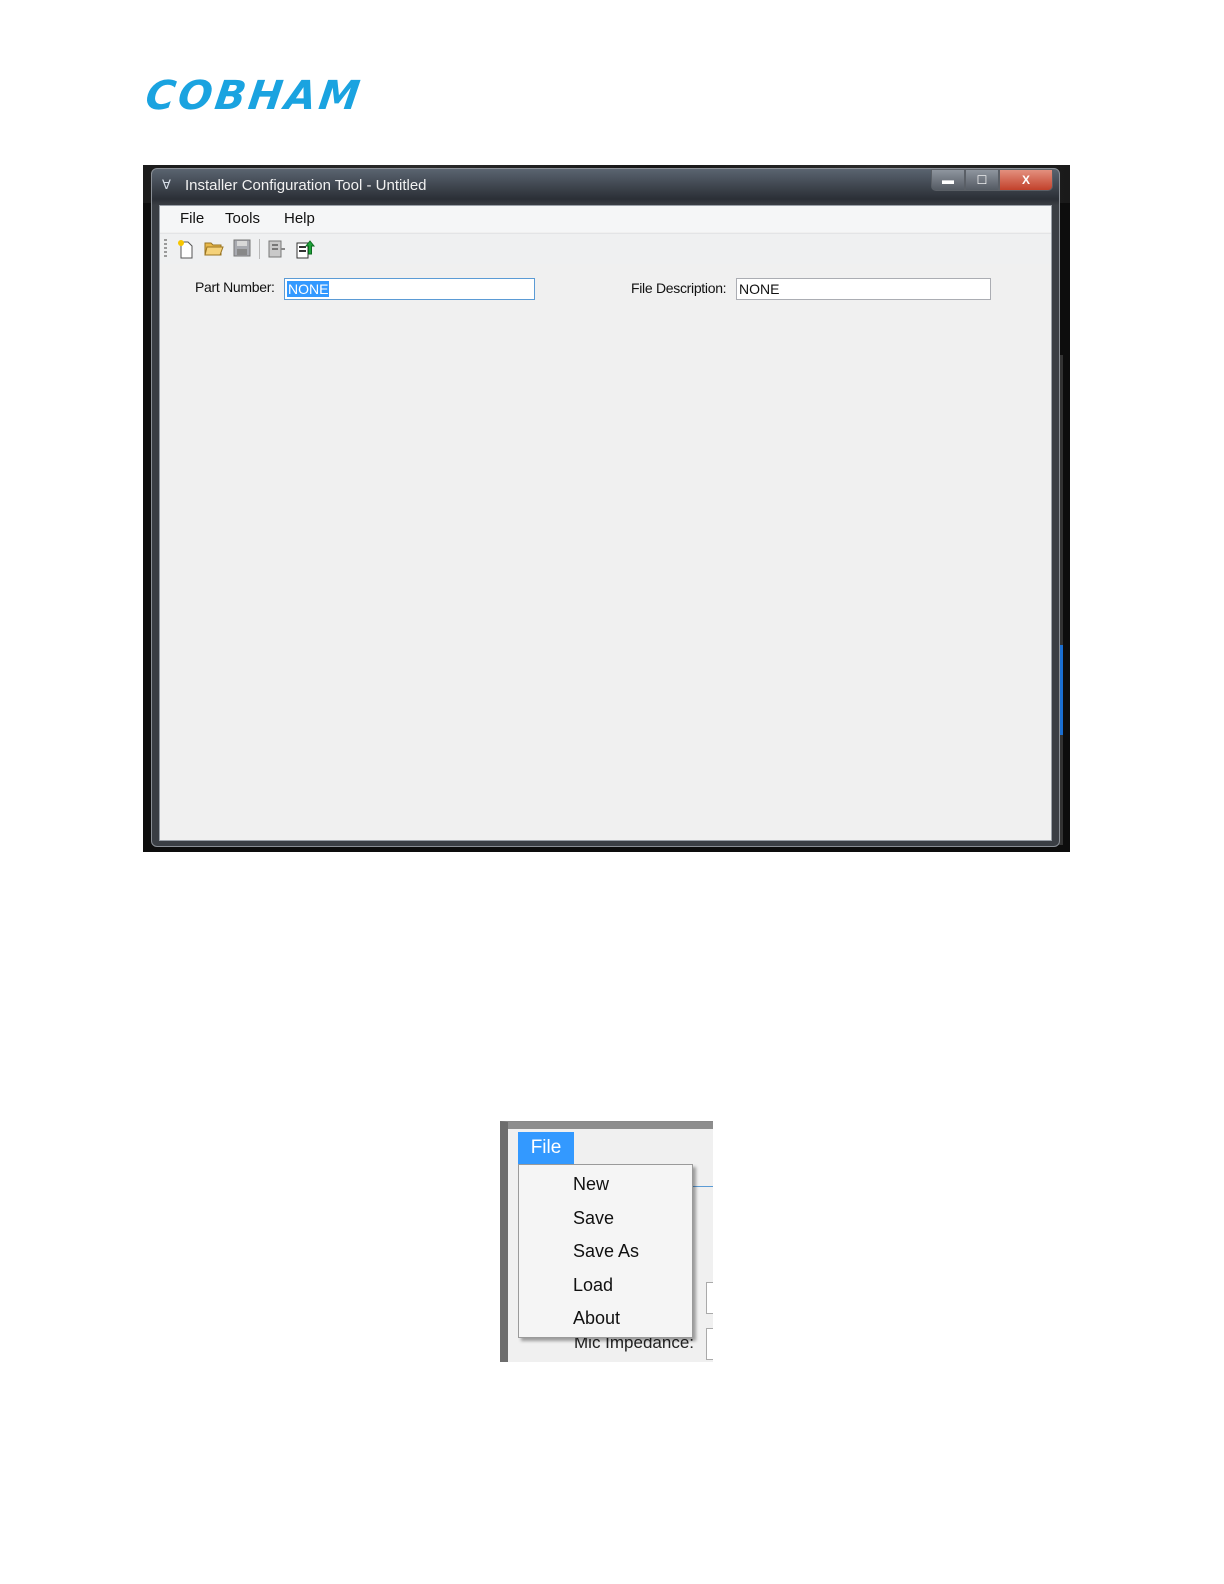 This screenshot has width=1224, height=1584. I want to click on toolbar-separator, so click(259, 249).